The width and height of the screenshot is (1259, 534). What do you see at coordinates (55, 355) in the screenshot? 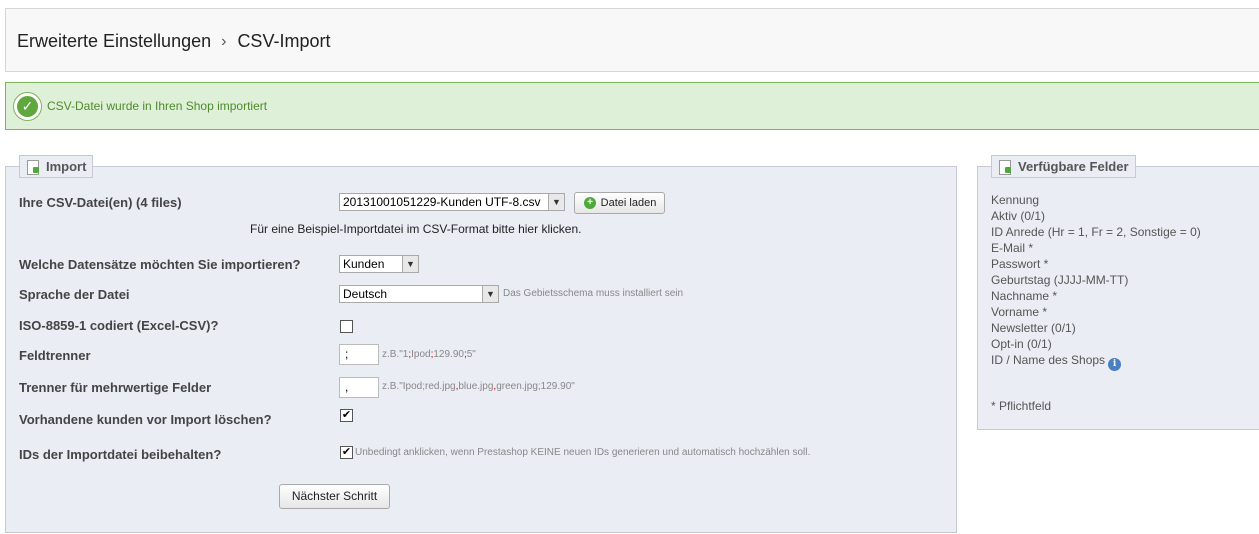
I see `field-separator-label: Feldtrenner` at bounding box center [55, 355].